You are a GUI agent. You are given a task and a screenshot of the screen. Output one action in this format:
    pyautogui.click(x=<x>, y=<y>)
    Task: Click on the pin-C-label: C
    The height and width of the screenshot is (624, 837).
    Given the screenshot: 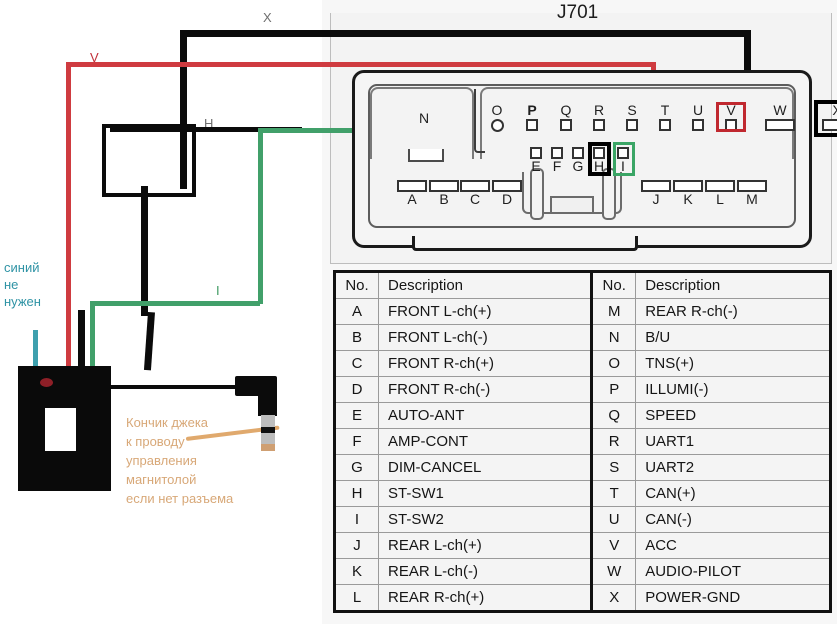 What is the action you would take?
    pyautogui.click(x=475, y=199)
    